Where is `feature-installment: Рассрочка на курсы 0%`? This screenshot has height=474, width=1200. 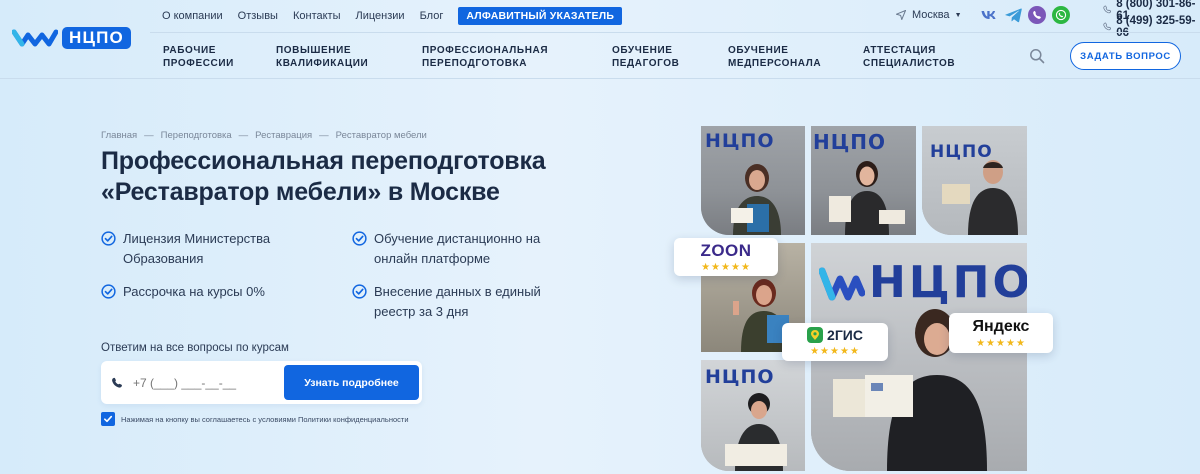
feature-installment: Рассрочка на курсы 0% is located at coordinates (183, 292).